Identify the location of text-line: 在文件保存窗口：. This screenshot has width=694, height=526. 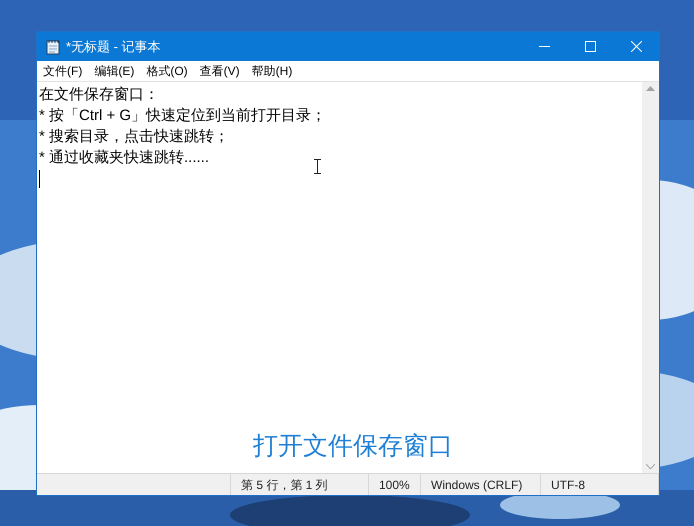
(99, 95).